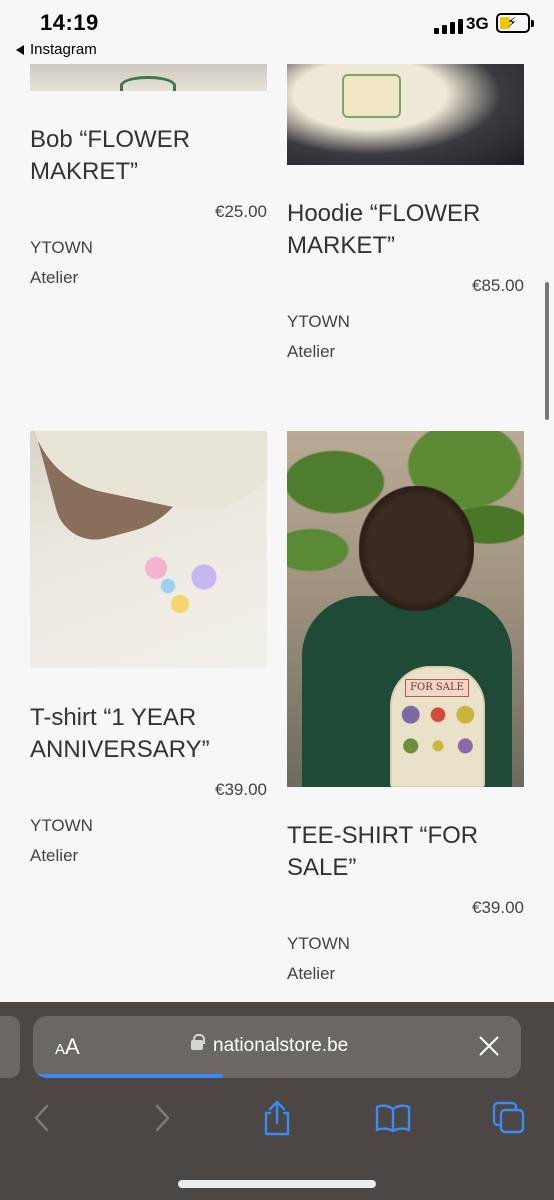  What do you see at coordinates (489, 1046) in the screenshot?
I see `close-icon` at bounding box center [489, 1046].